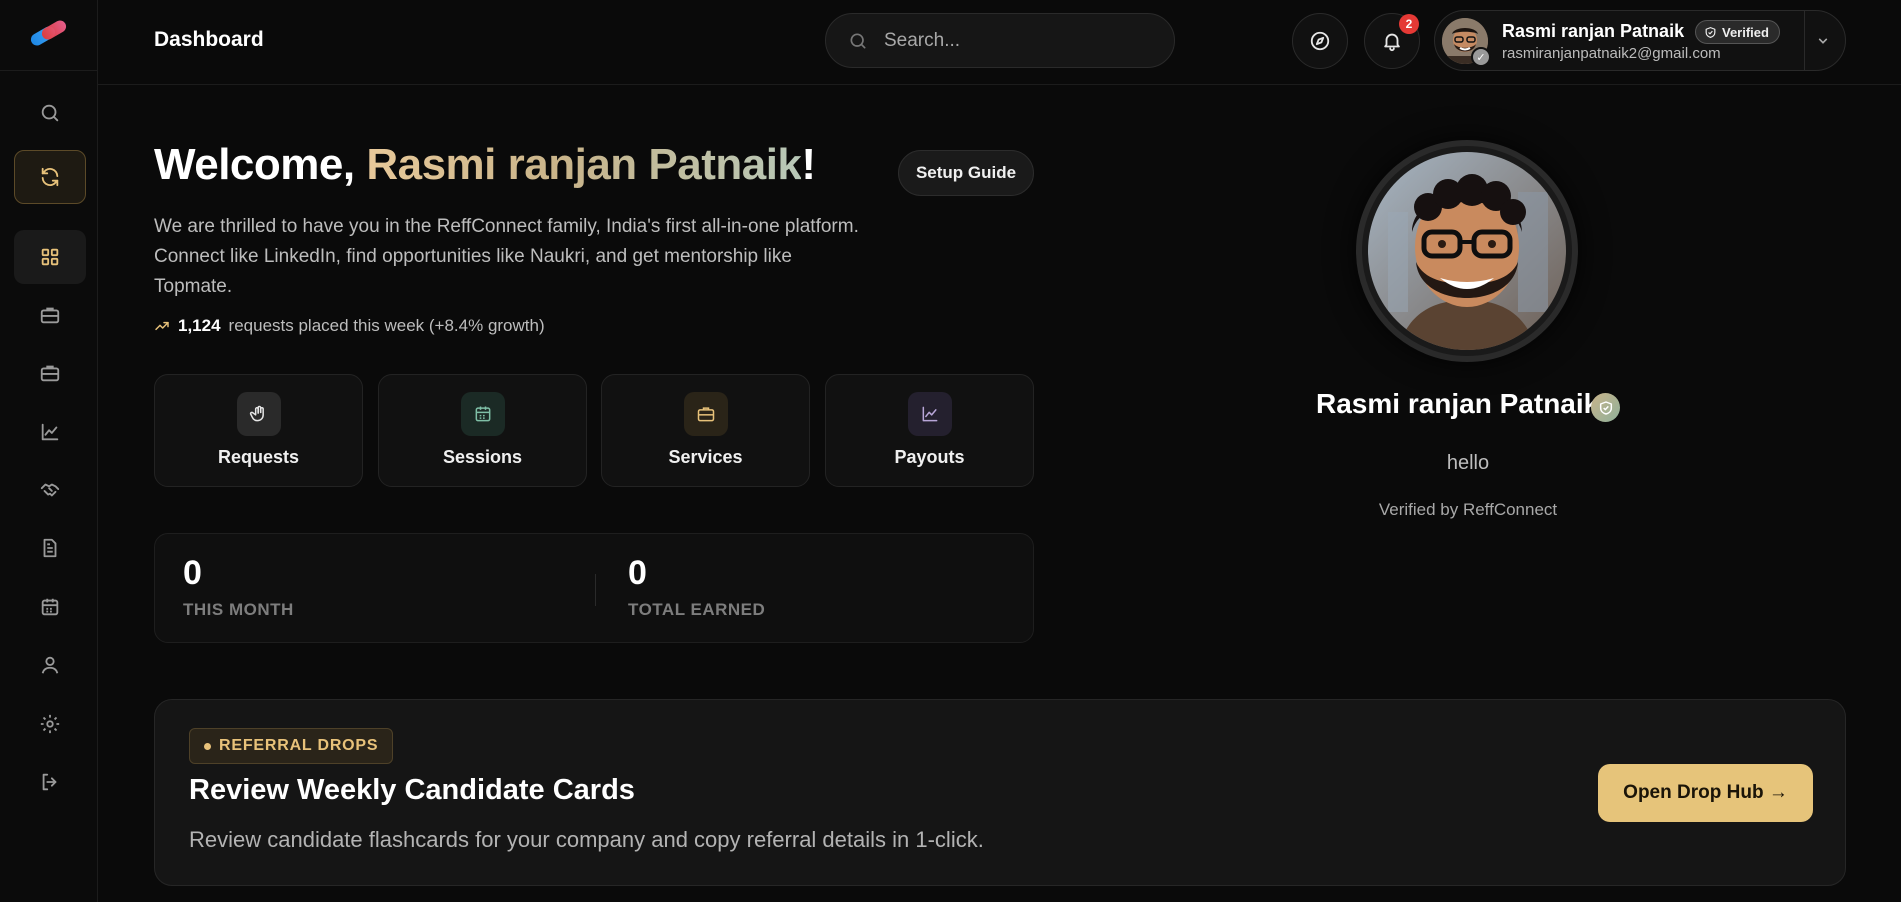 The width and height of the screenshot is (1901, 902). I want to click on hand-icon, so click(256, 413).